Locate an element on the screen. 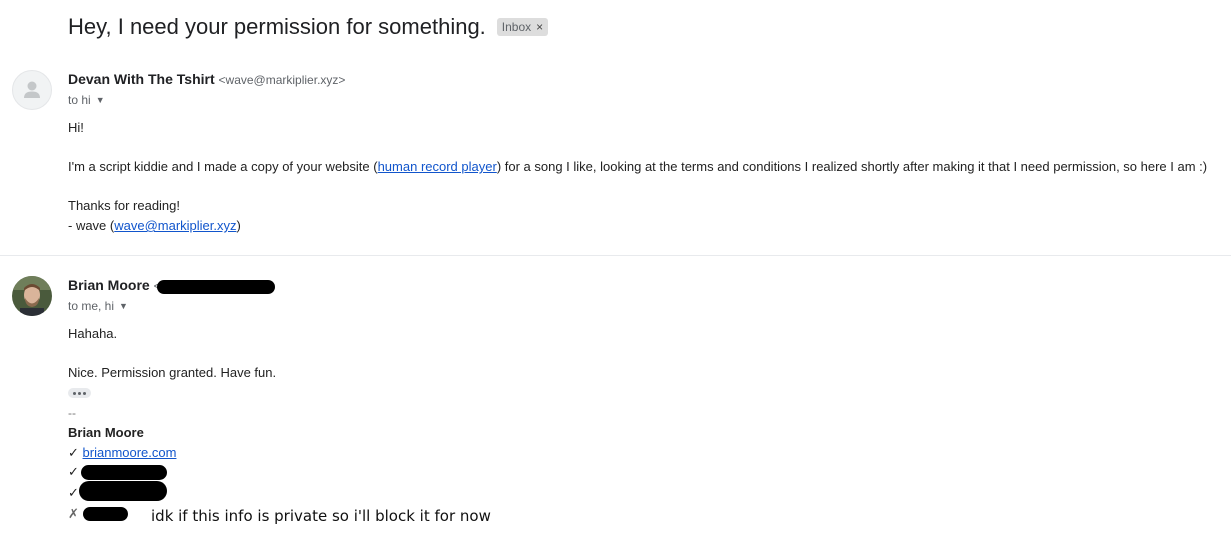 The image size is (1231, 549). show-trimmed-content-button is located at coordinates (79, 393).